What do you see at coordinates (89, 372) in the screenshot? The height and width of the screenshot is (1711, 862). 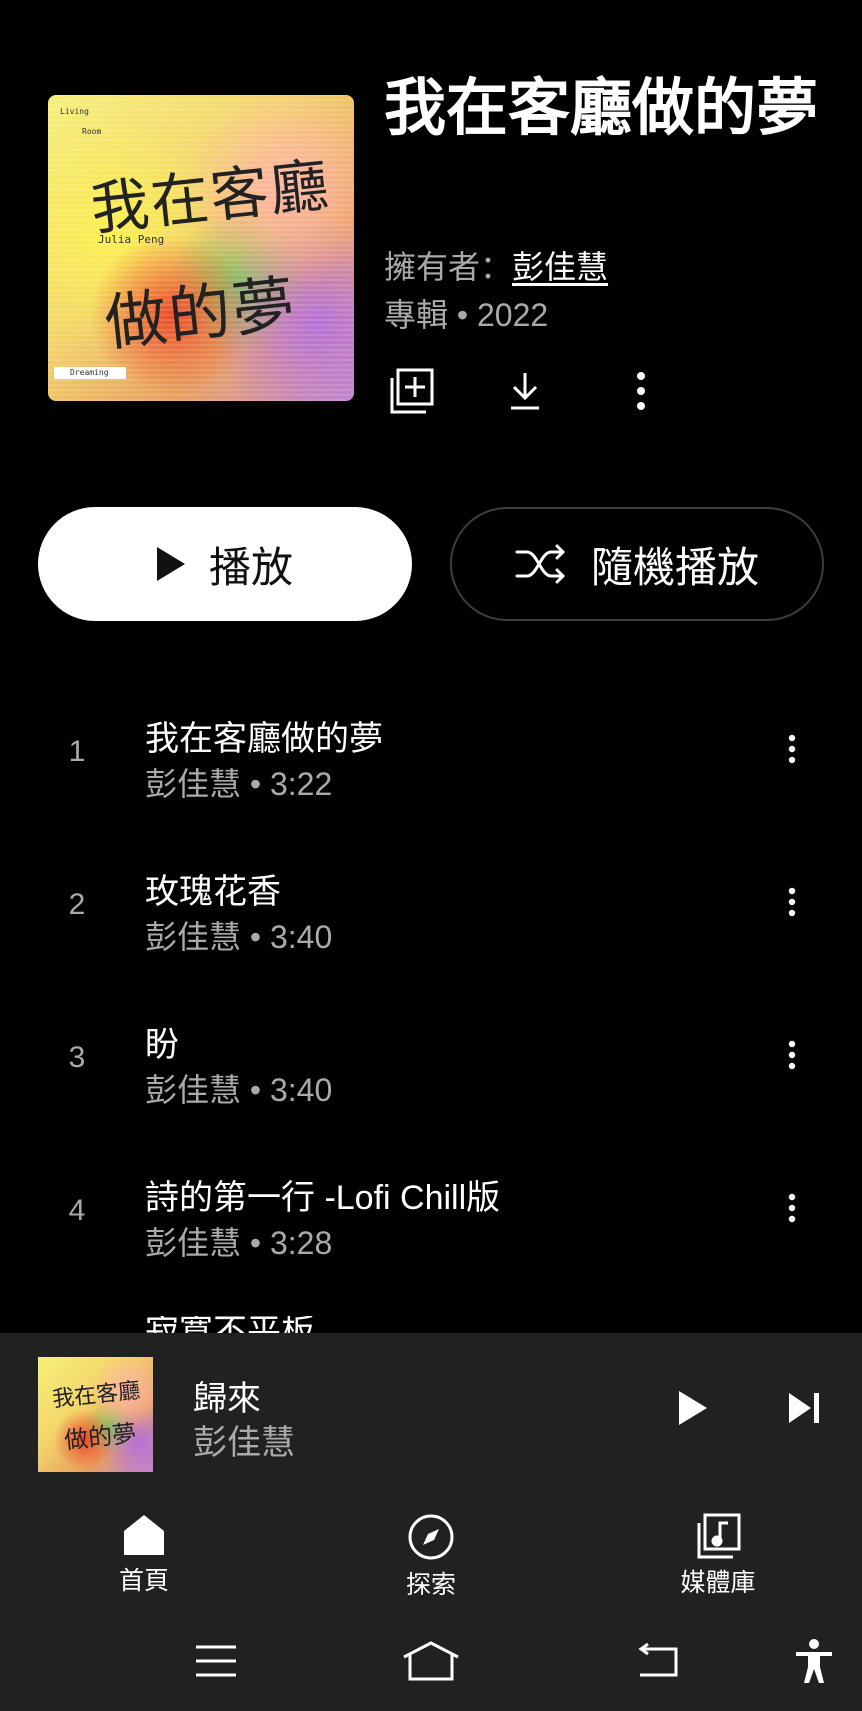 I see `cover-label: Dreaming` at bounding box center [89, 372].